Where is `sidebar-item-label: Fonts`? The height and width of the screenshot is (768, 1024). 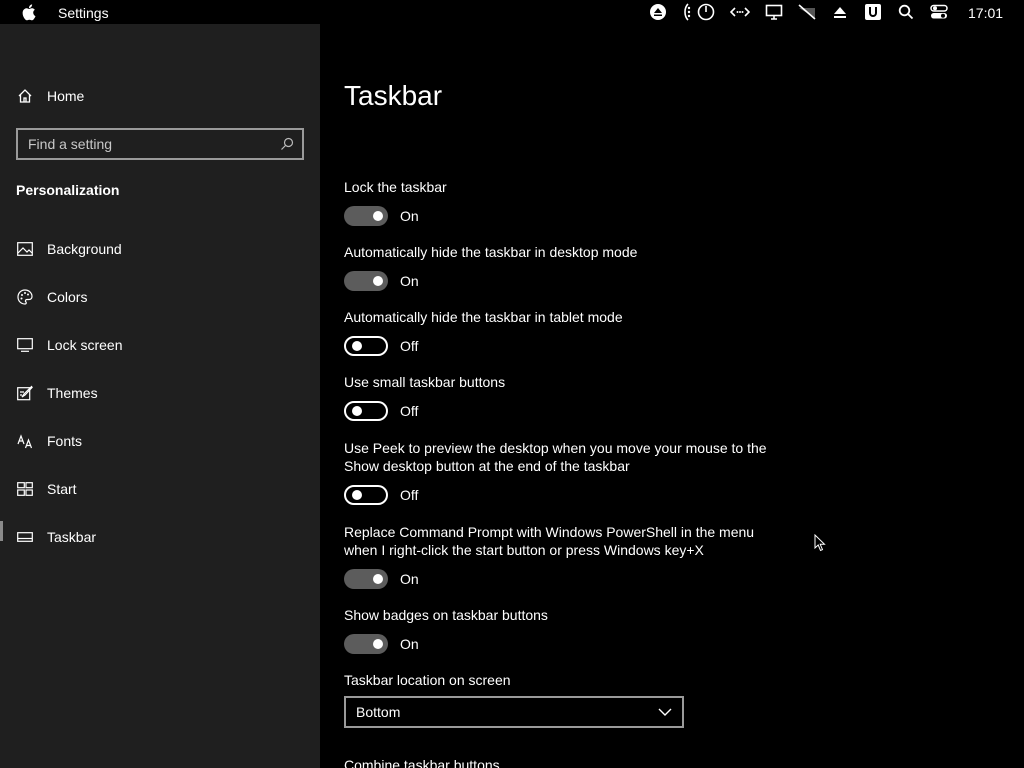 sidebar-item-label: Fonts is located at coordinates (65, 441).